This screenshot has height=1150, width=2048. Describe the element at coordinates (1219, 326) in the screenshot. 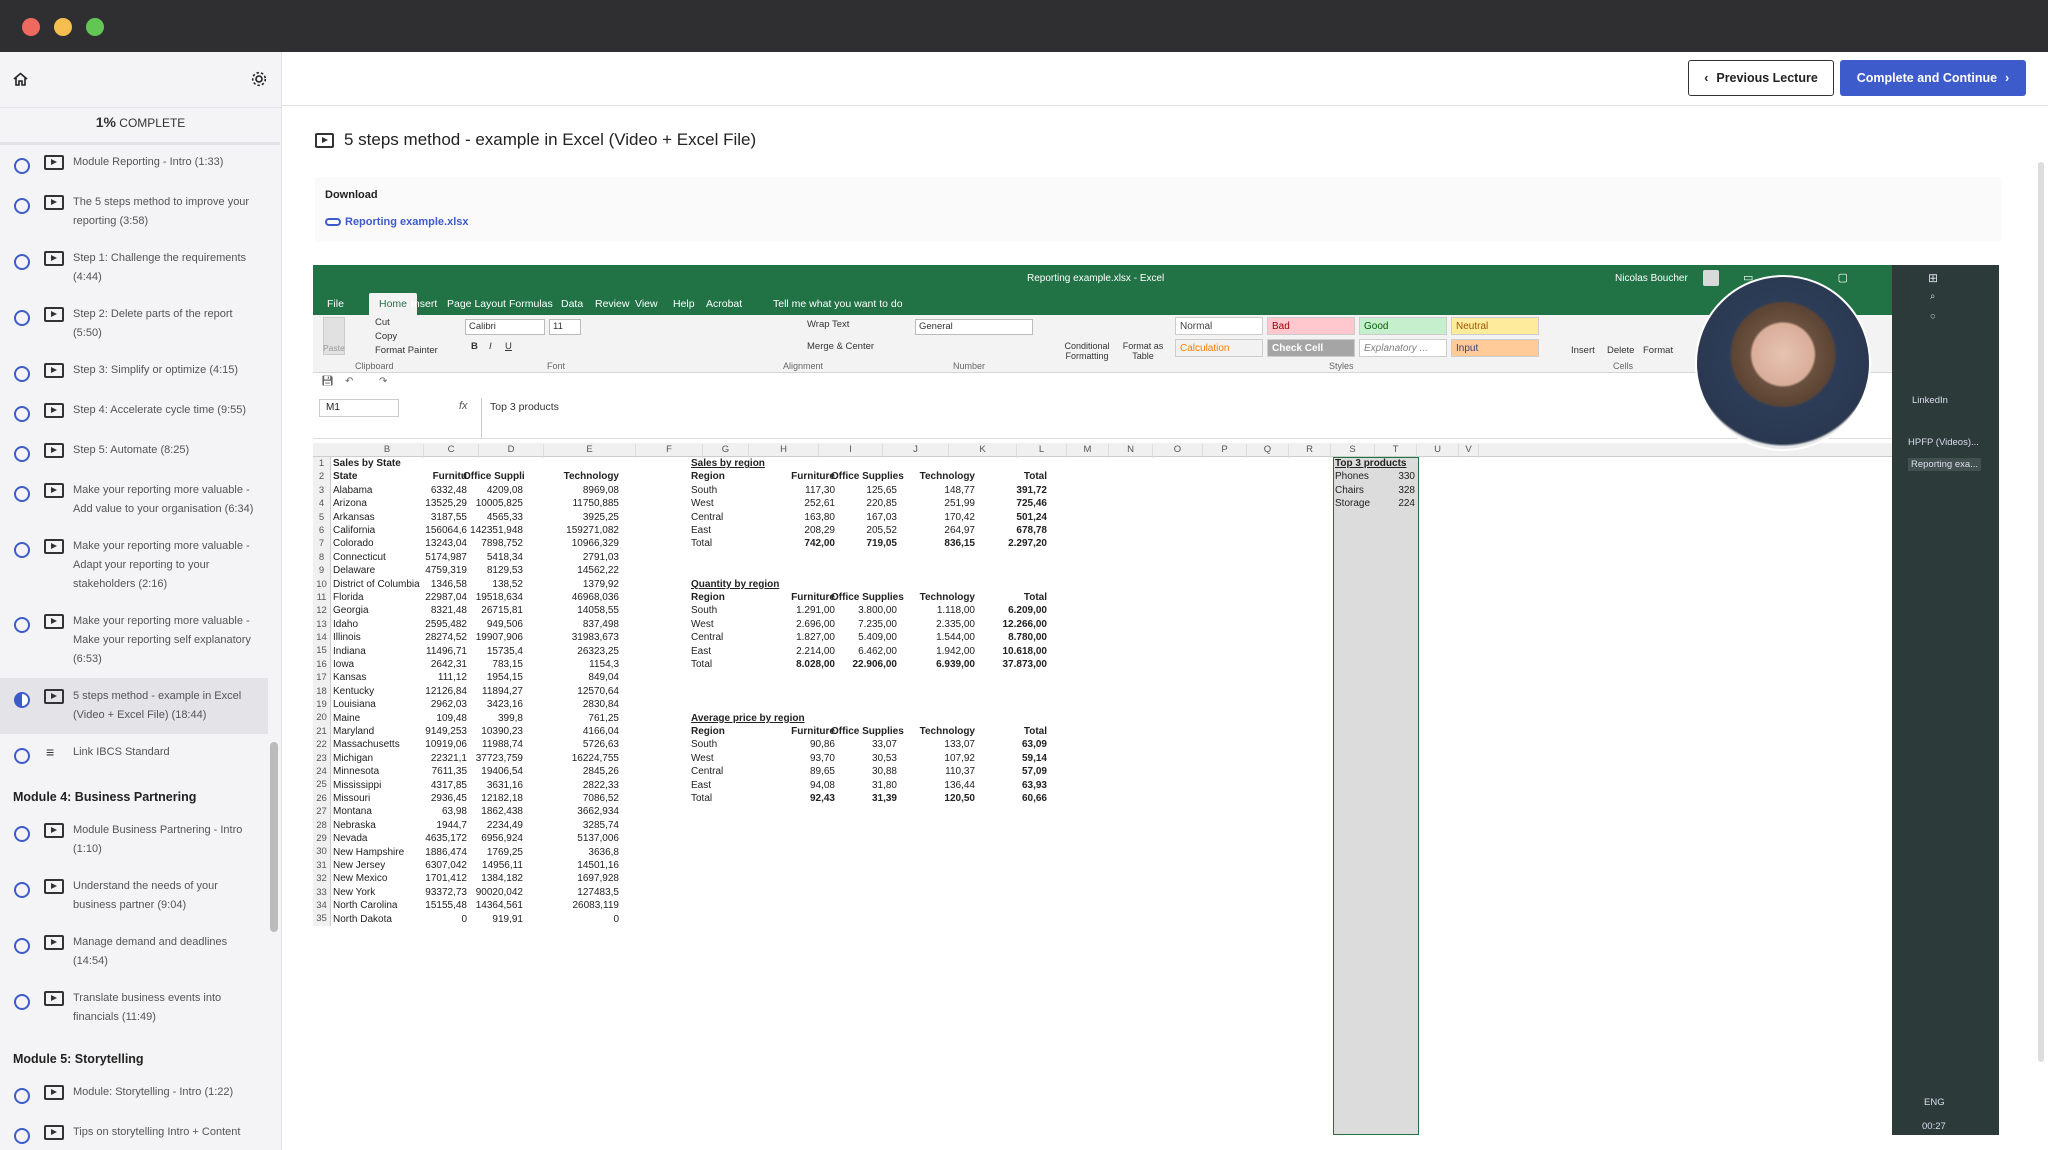

I see `style-normal: Normal` at that location.